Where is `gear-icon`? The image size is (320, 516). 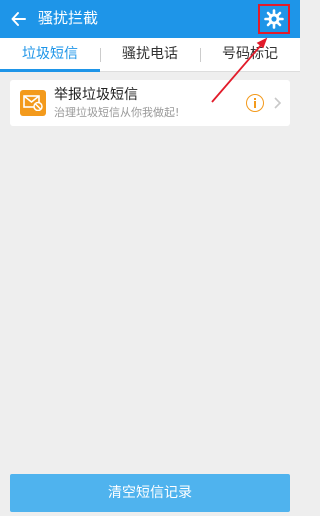
gear-icon is located at coordinates (274, 19).